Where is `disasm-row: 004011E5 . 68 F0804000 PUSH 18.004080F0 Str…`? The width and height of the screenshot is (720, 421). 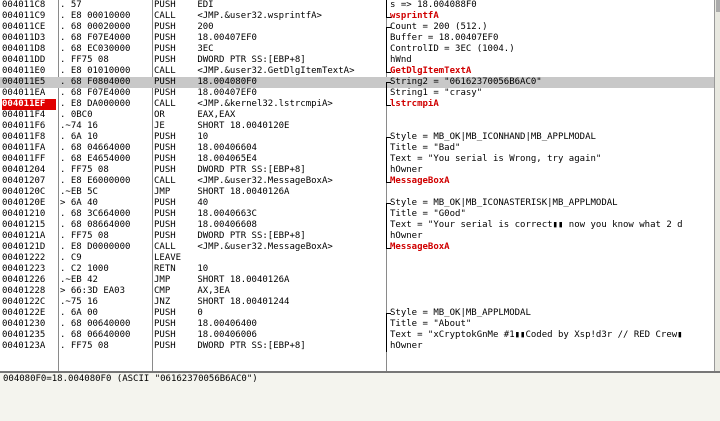
disasm-row: 004011E5 . 68 F0804000 PUSH 18.004080F0 Str… is located at coordinates (357, 83).